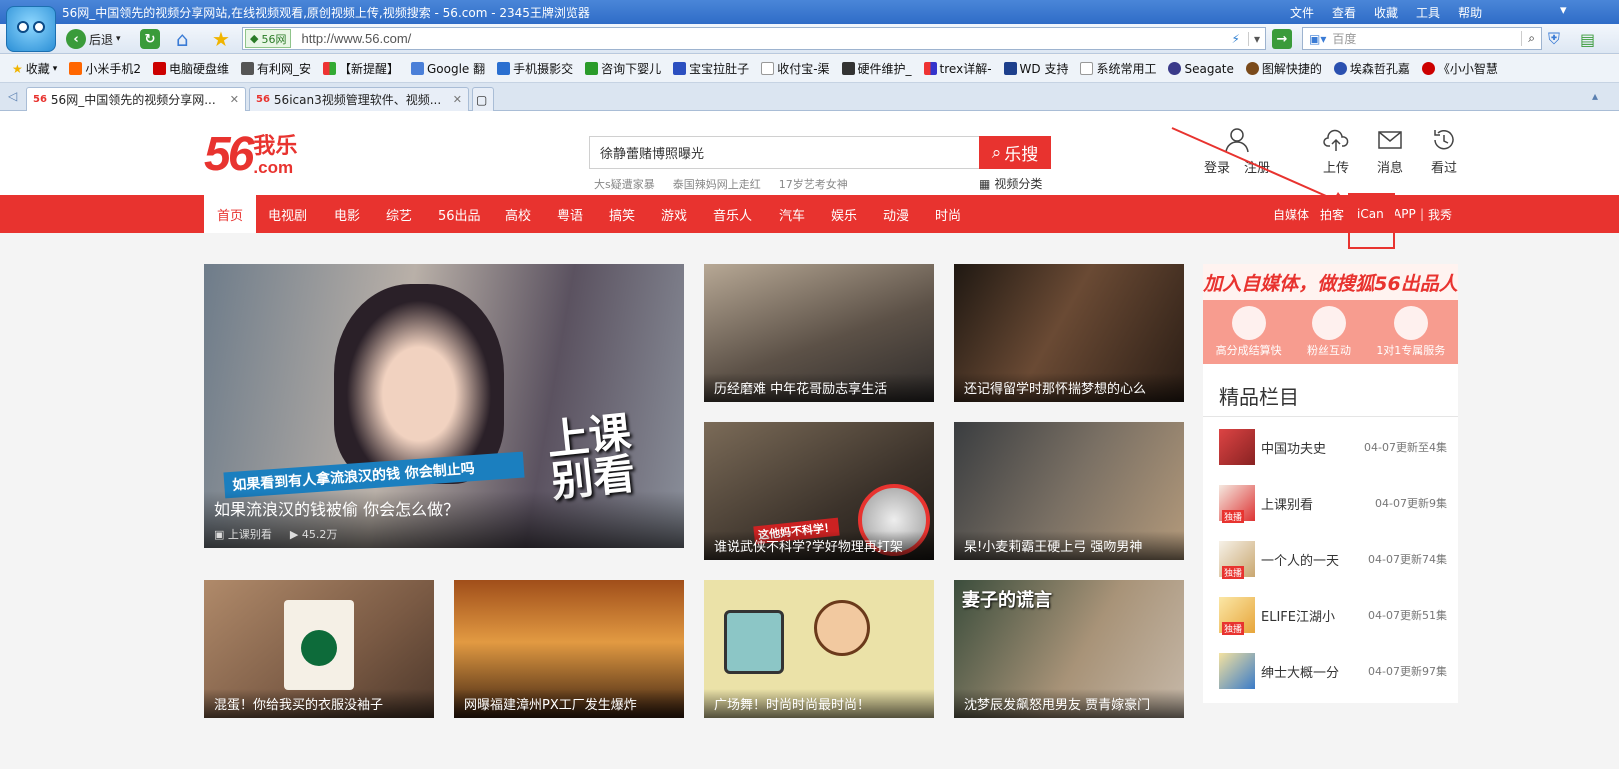 This screenshot has width=1619, height=769. Describe the element at coordinates (287, 214) in the screenshot. I see `nav-tv: 电视剧` at that location.